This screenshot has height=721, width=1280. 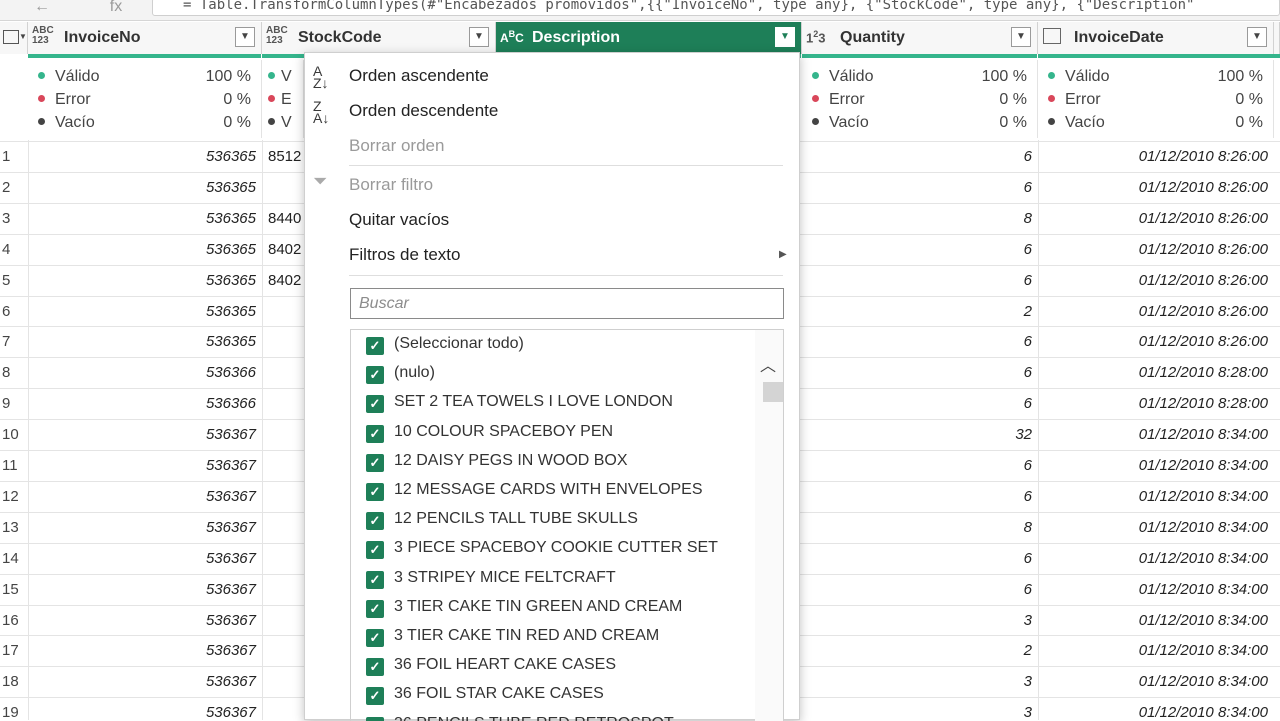 What do you see at coordinates (286, 218) in the screenshot?
I see `cell-stockcode: 8440` at bounding box center [286, 218].